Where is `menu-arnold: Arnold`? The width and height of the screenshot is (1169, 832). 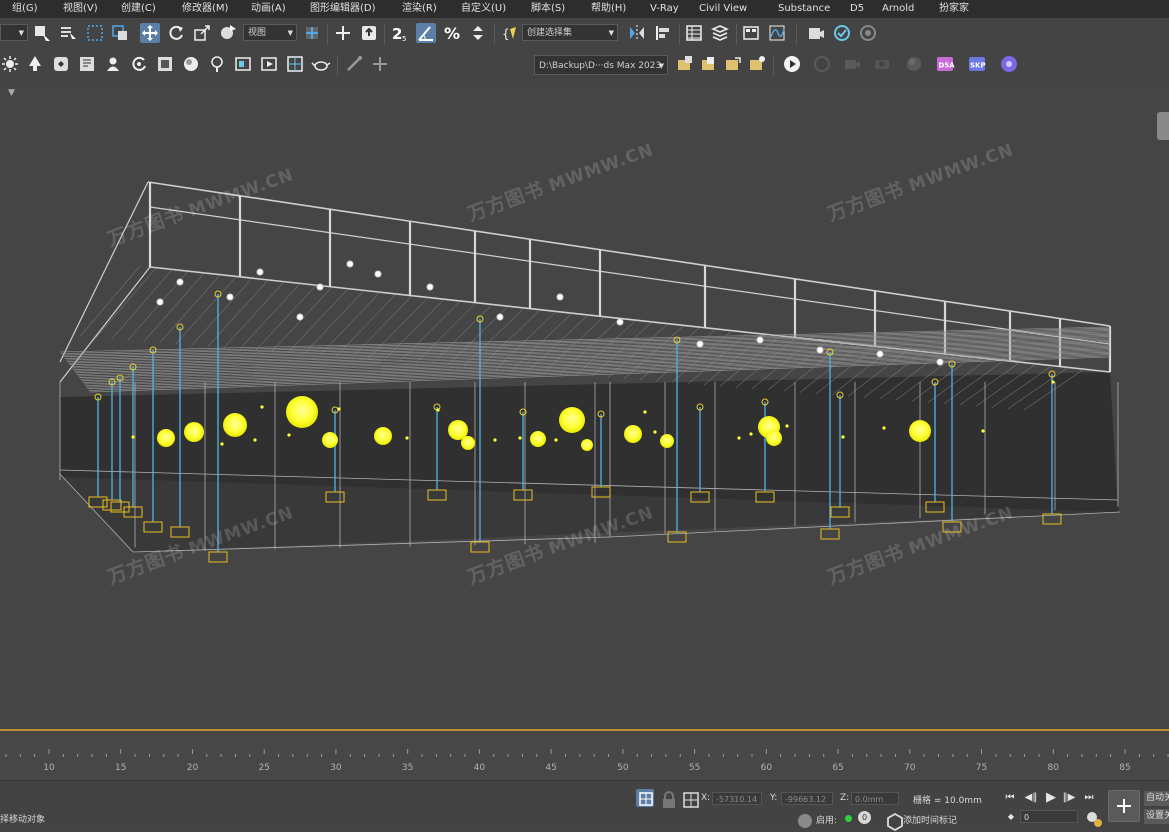 menu-arnold: Arnold is located at coordinates (898, 9).